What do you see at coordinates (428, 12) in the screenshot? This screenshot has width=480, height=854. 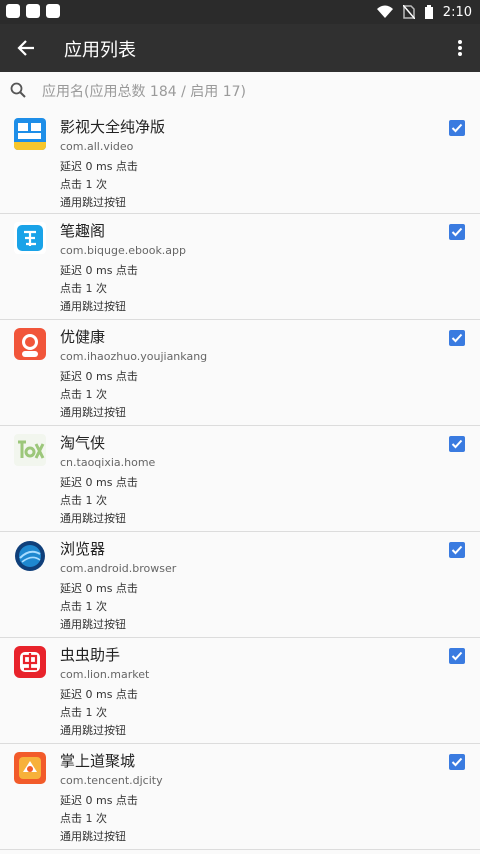 I see `battery-icon` at bounding box center [428, 12].